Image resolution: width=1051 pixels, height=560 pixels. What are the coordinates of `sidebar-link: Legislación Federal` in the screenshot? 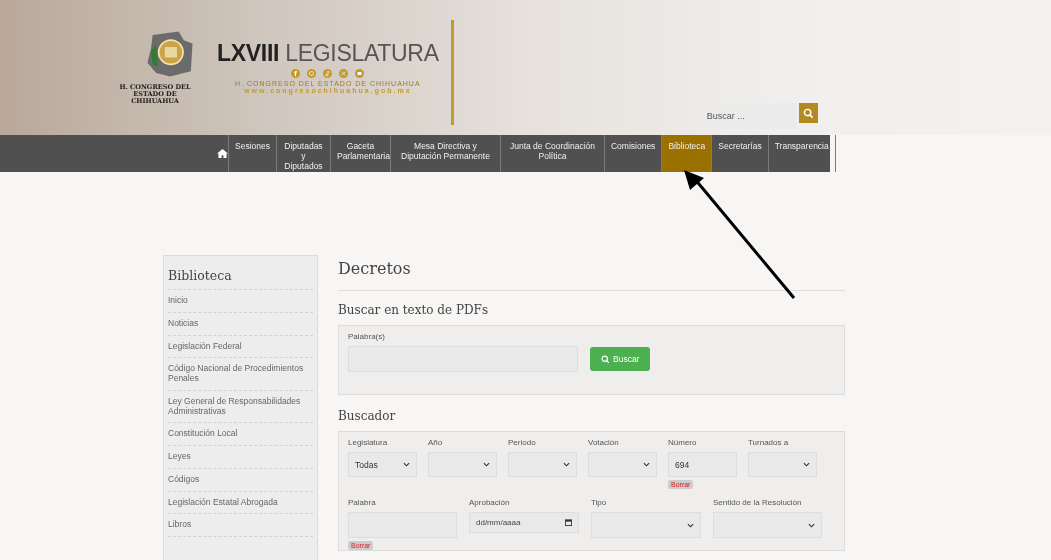 It's located at (240, 347).